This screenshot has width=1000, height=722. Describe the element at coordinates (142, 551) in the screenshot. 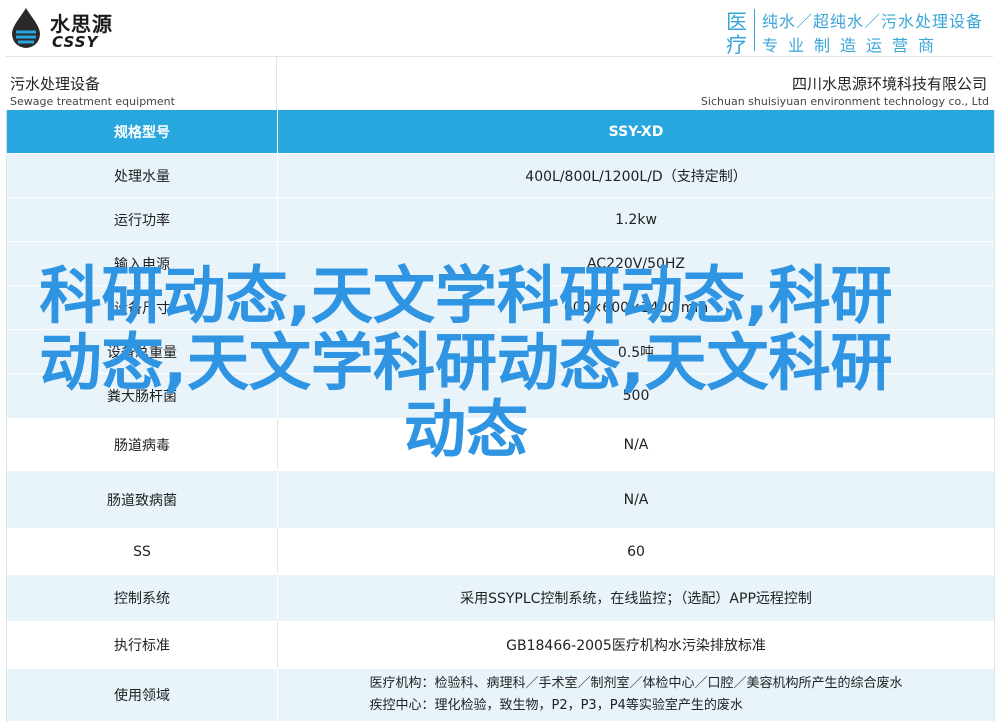

I see `row-label: SS` at that location.